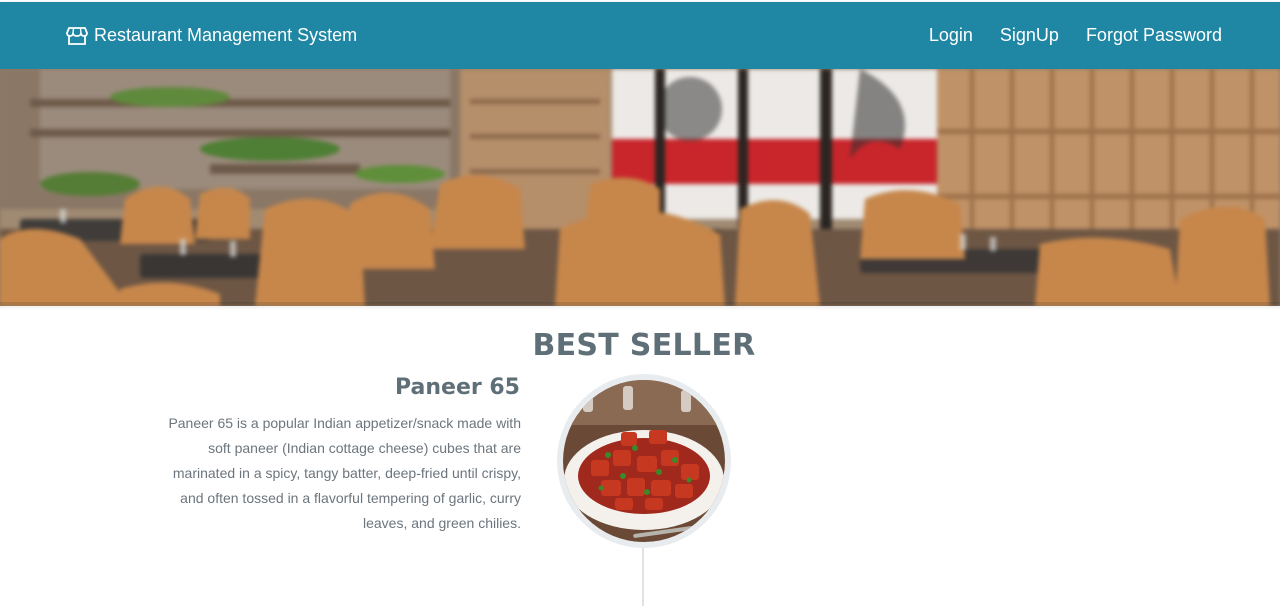 The height and width of the screenshot is (606, 1280). What do you see at coordinates (643, 577) in the screenshot?
I see `timeline-line` at bounding box center [643, 577].